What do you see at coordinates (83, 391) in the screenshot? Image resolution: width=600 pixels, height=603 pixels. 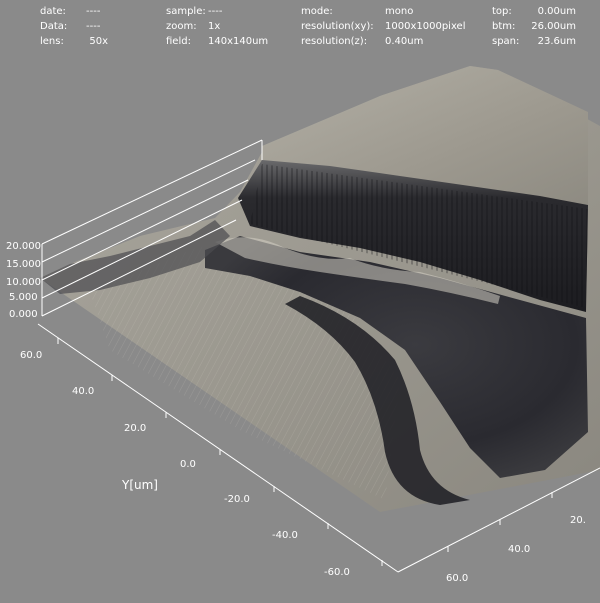 I see `y-tick-40: 40.0` at bounding box center [83, 391].